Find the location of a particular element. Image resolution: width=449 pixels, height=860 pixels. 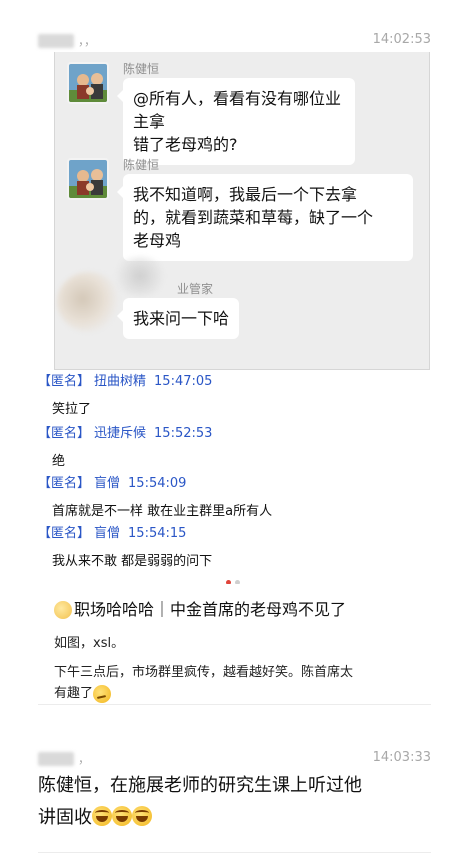

message-bubble: 我来问一下哈 is located at coordinates (178, 318).